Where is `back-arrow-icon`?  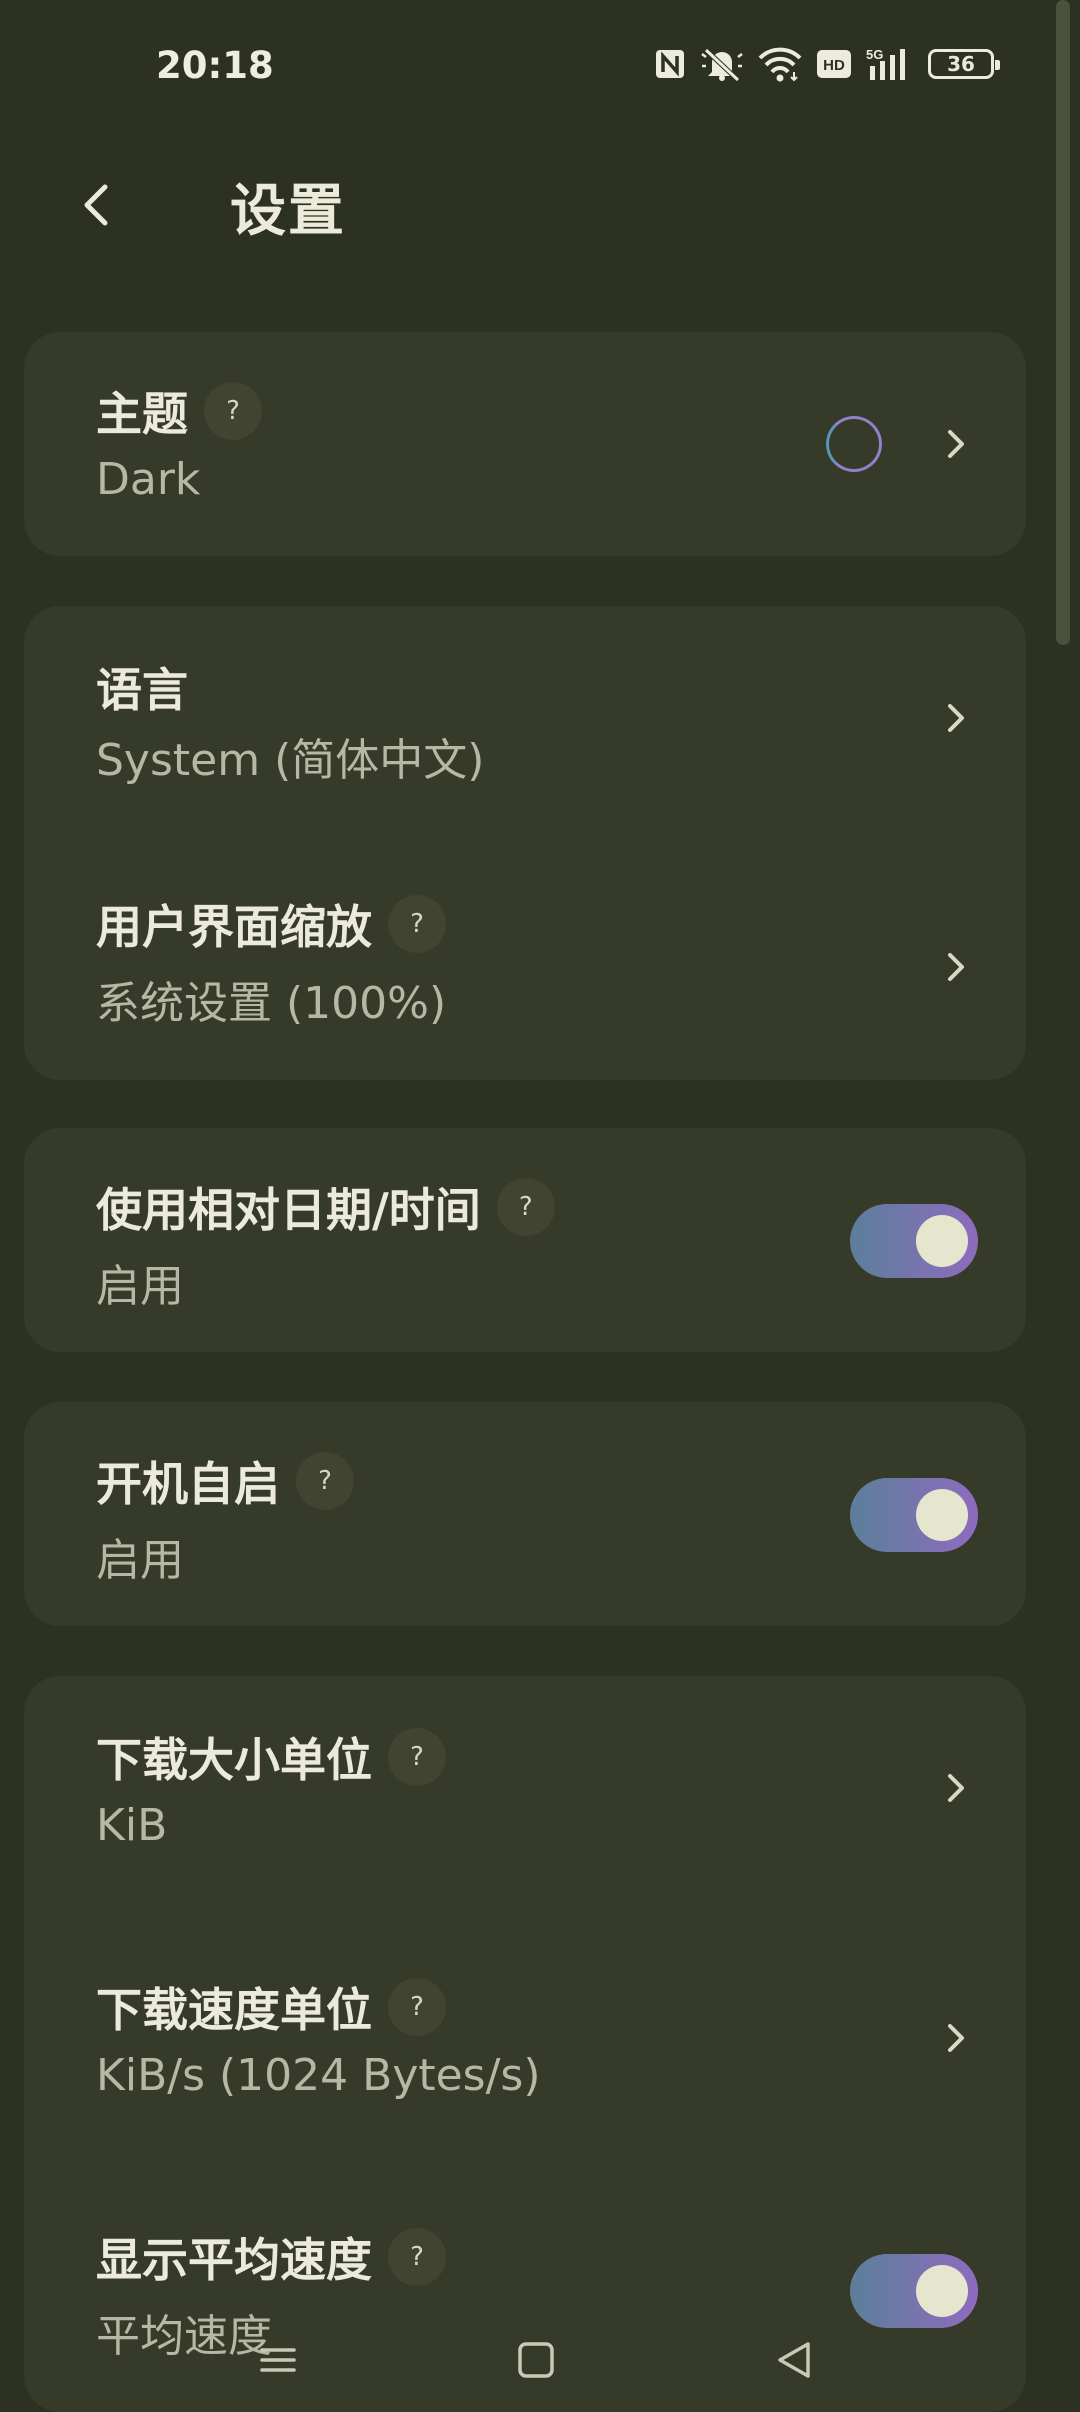
back-arrow-icon is located at coordinates (96, 205).